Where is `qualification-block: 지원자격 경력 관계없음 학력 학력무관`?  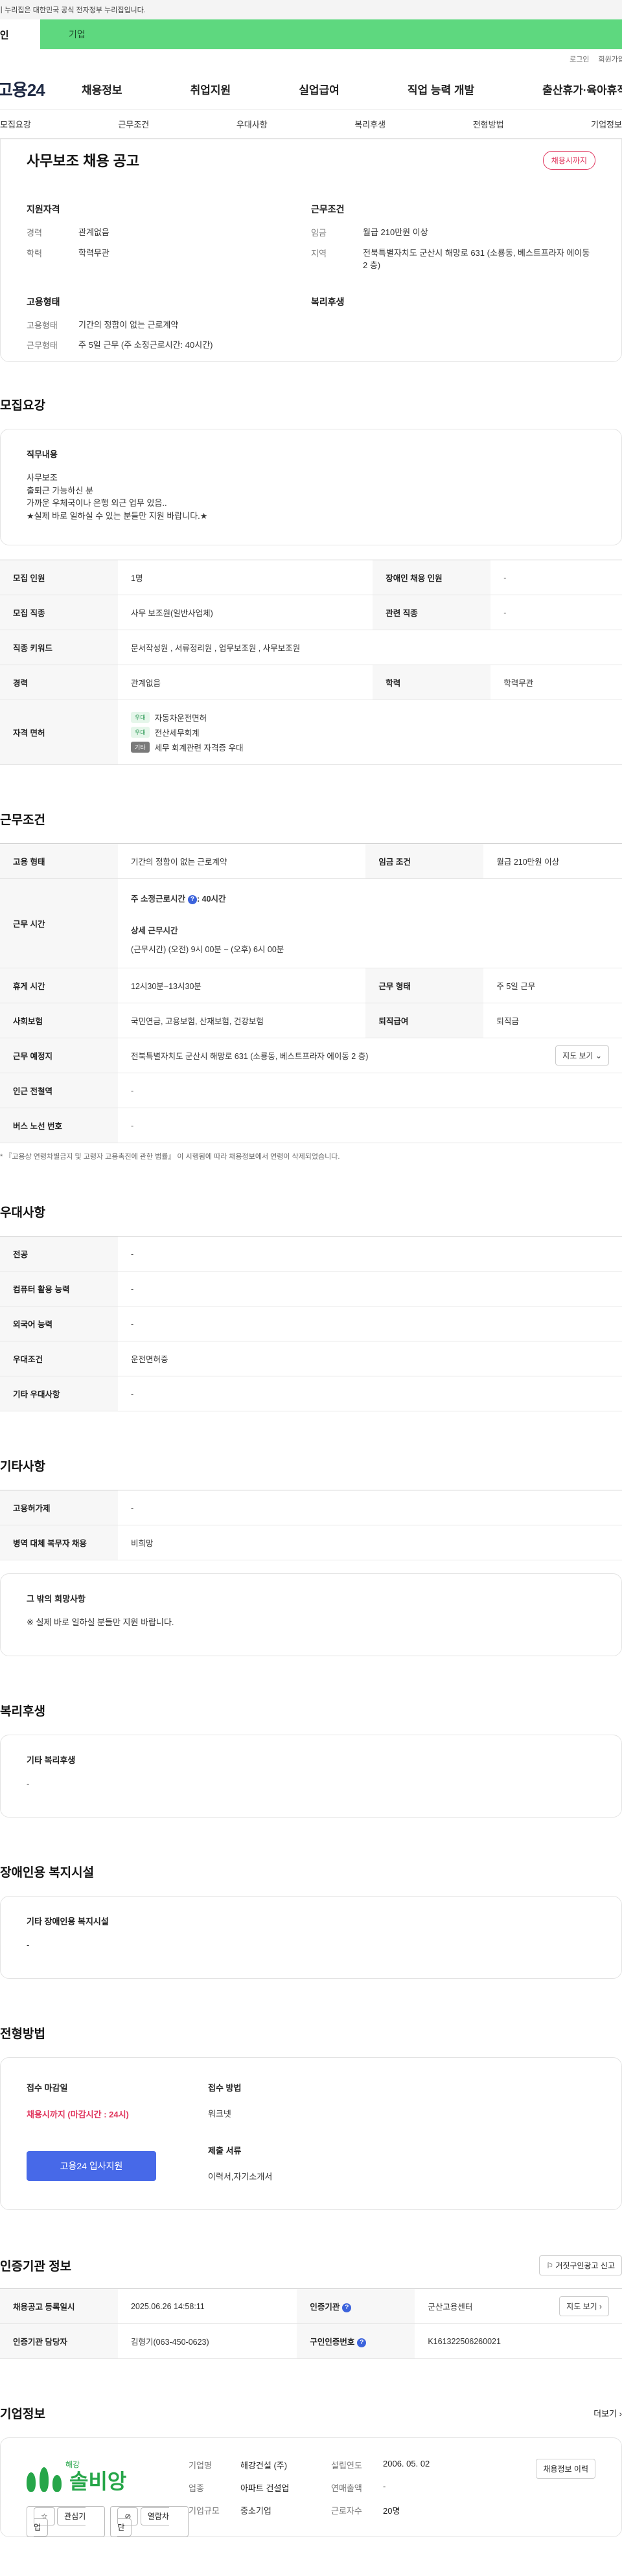 qualification-block: 지원자격 경력 관계없음 학력 학력무관 is located at coordinates (169, 241).